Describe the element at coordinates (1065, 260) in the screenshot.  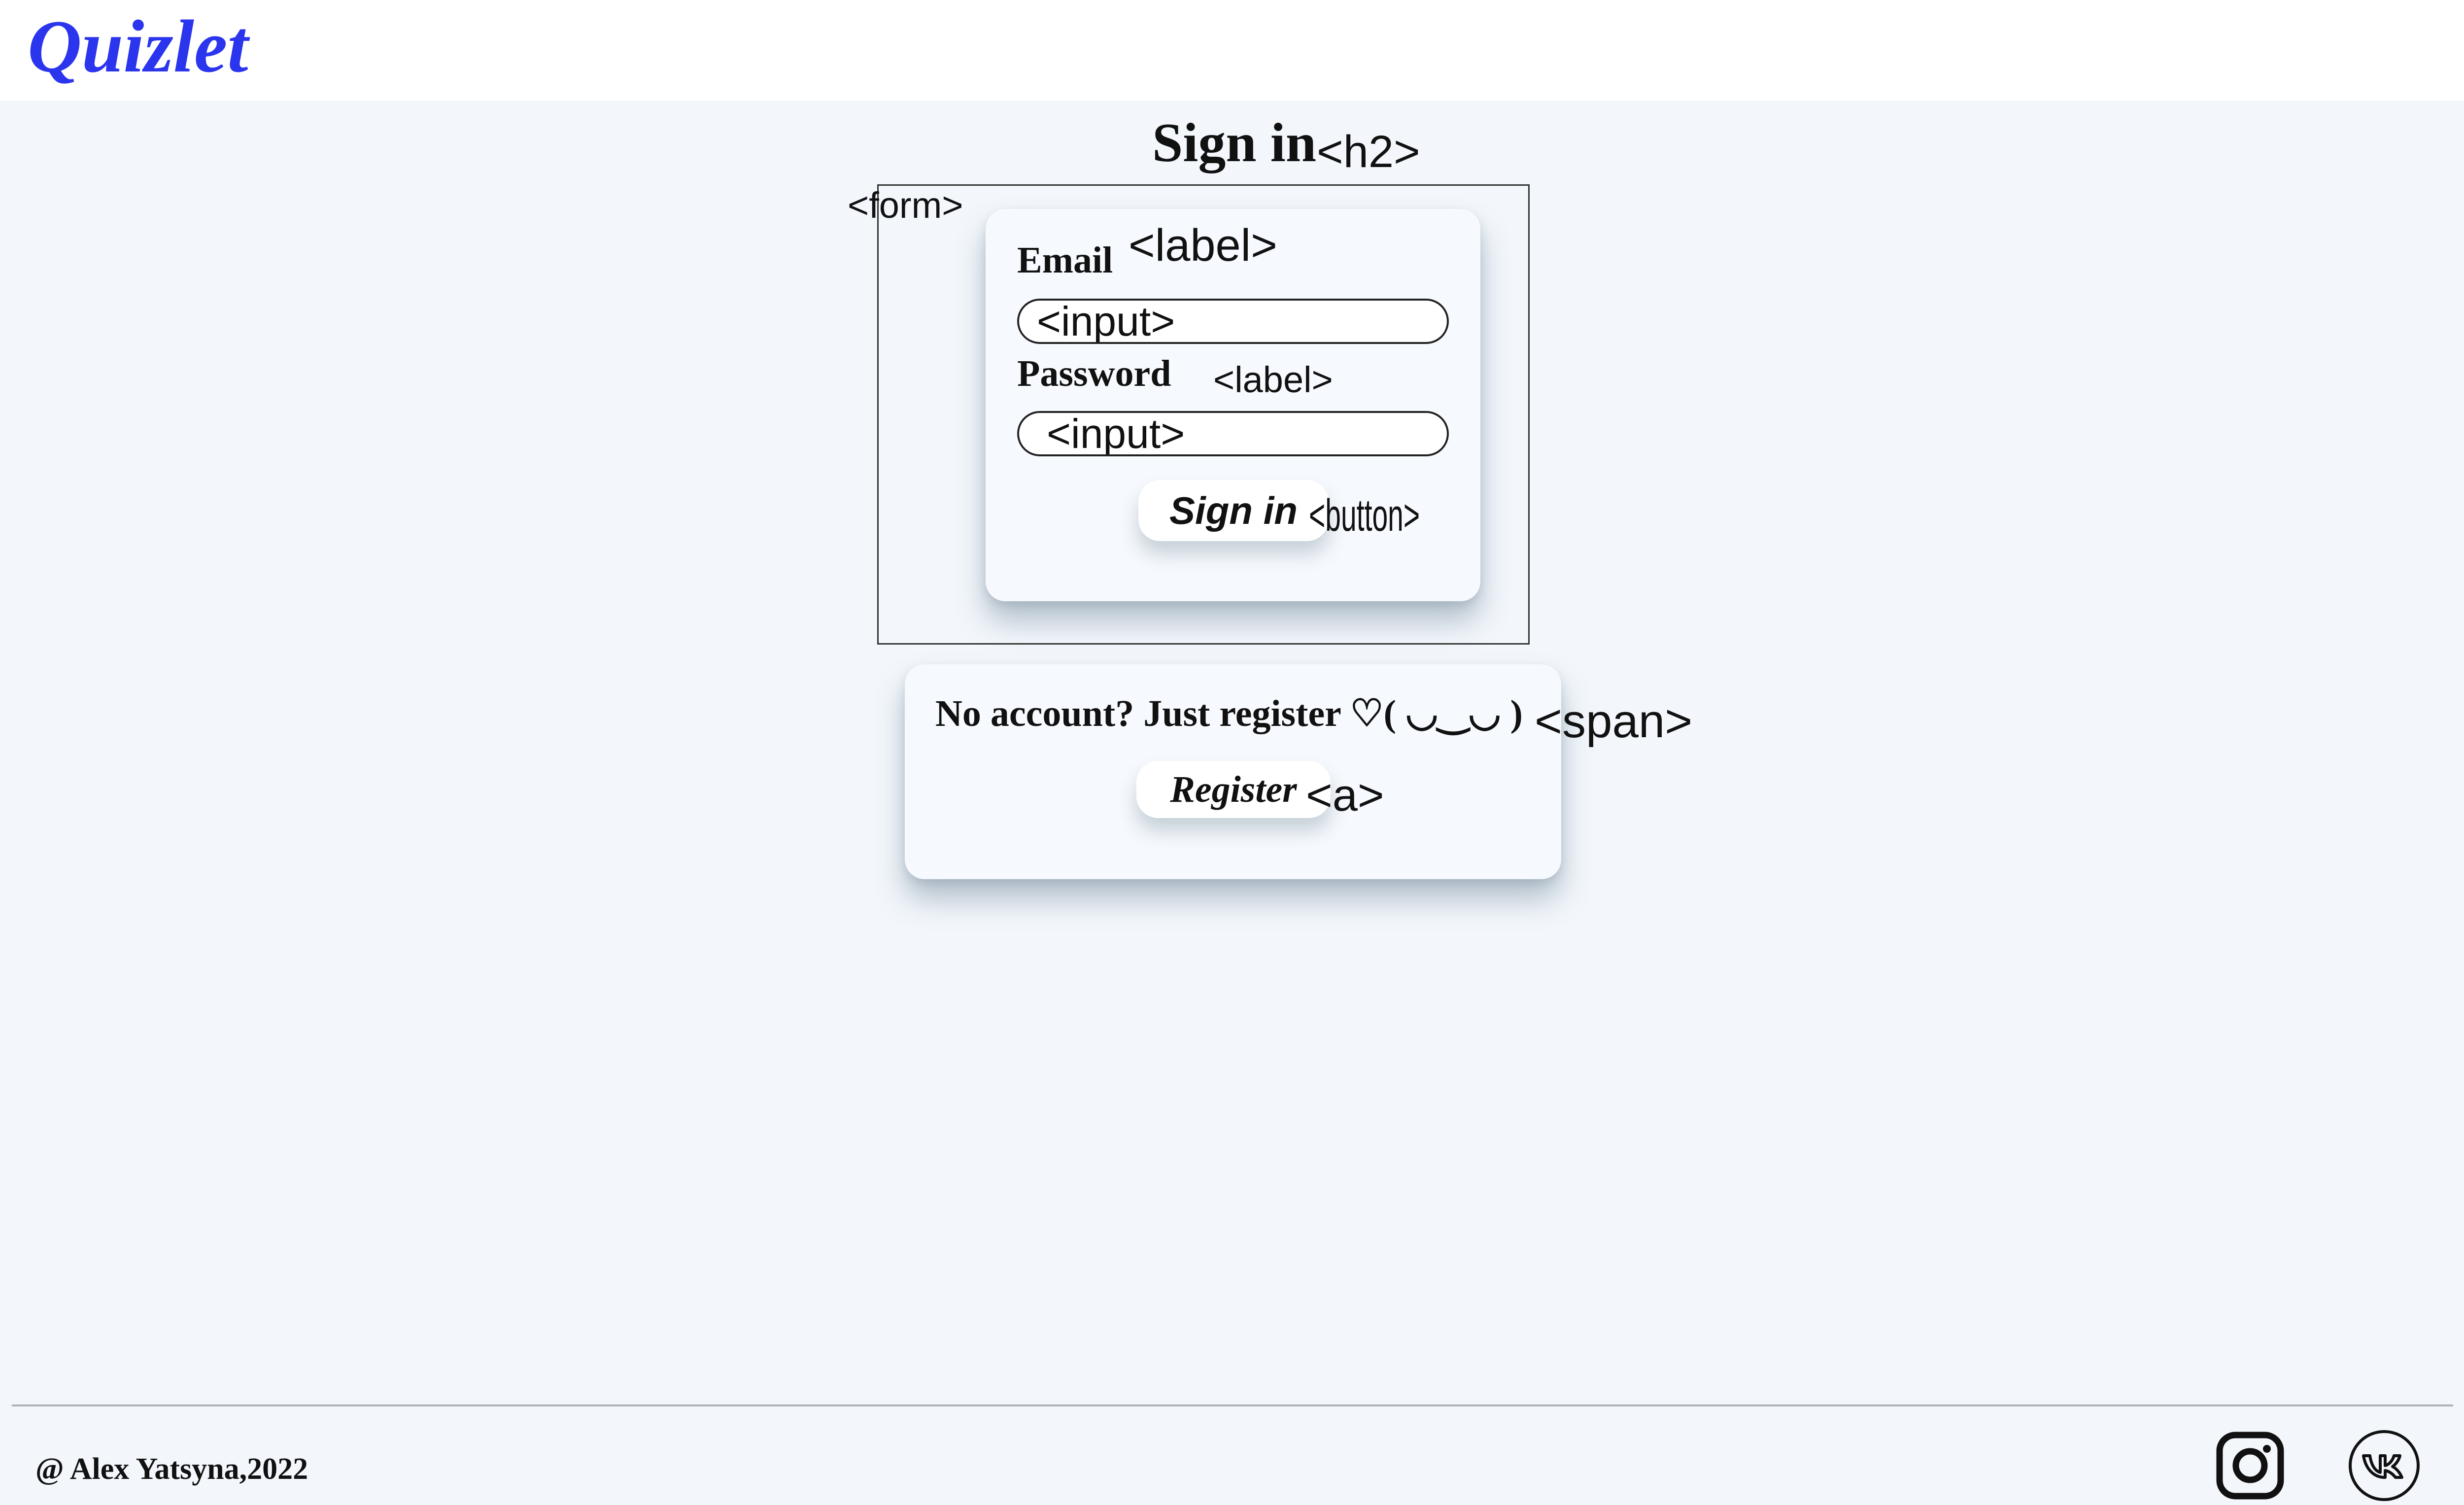
I see `email-label: Email` at that location.